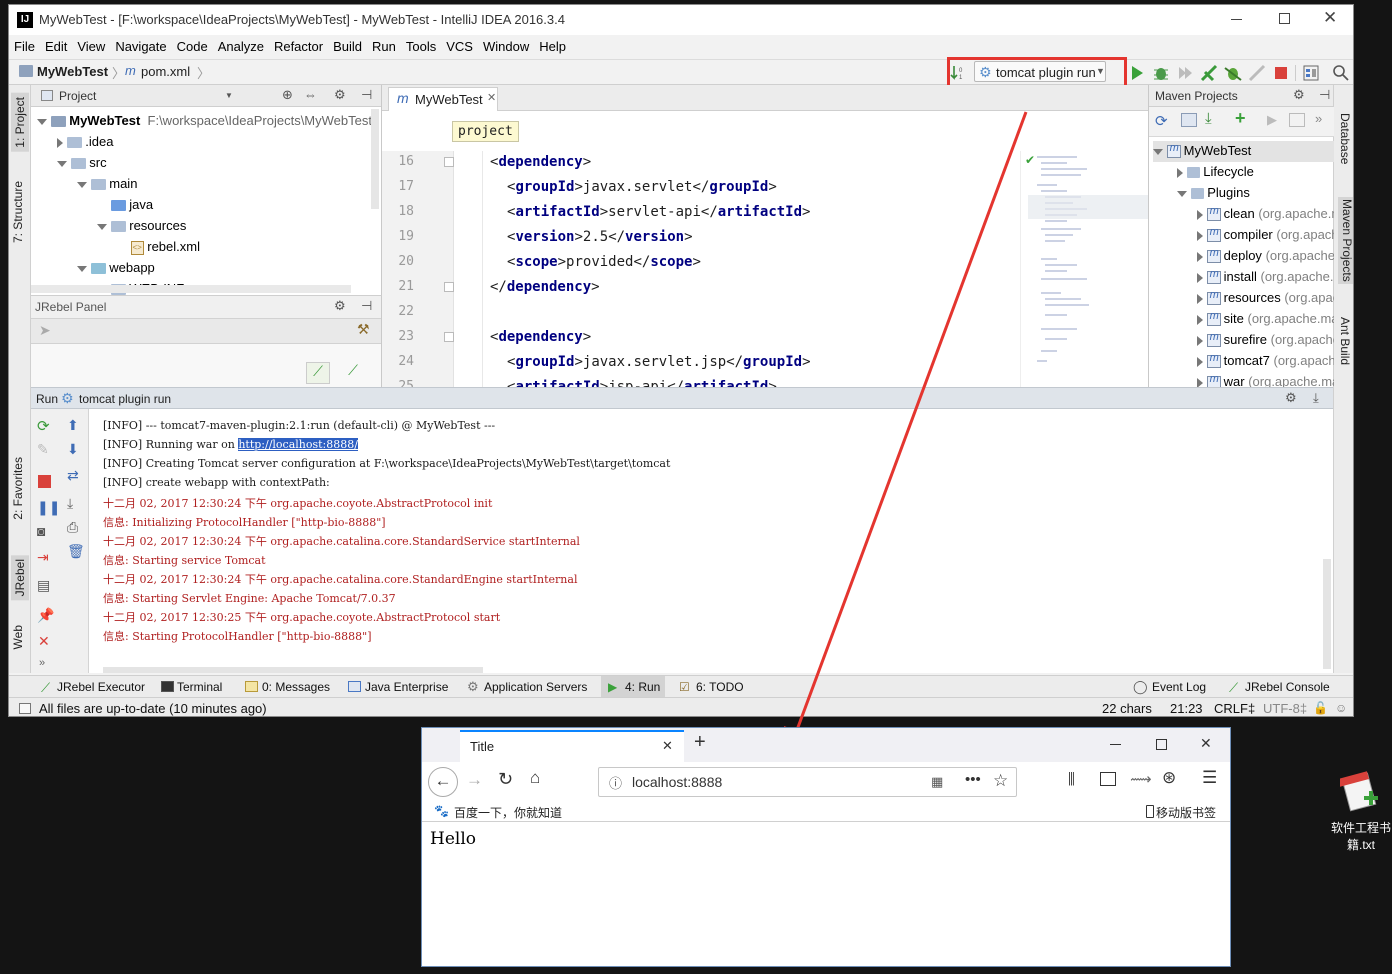  I want to click on browser-tab-bar: Title ✕ + ✕, so click(826, 745).